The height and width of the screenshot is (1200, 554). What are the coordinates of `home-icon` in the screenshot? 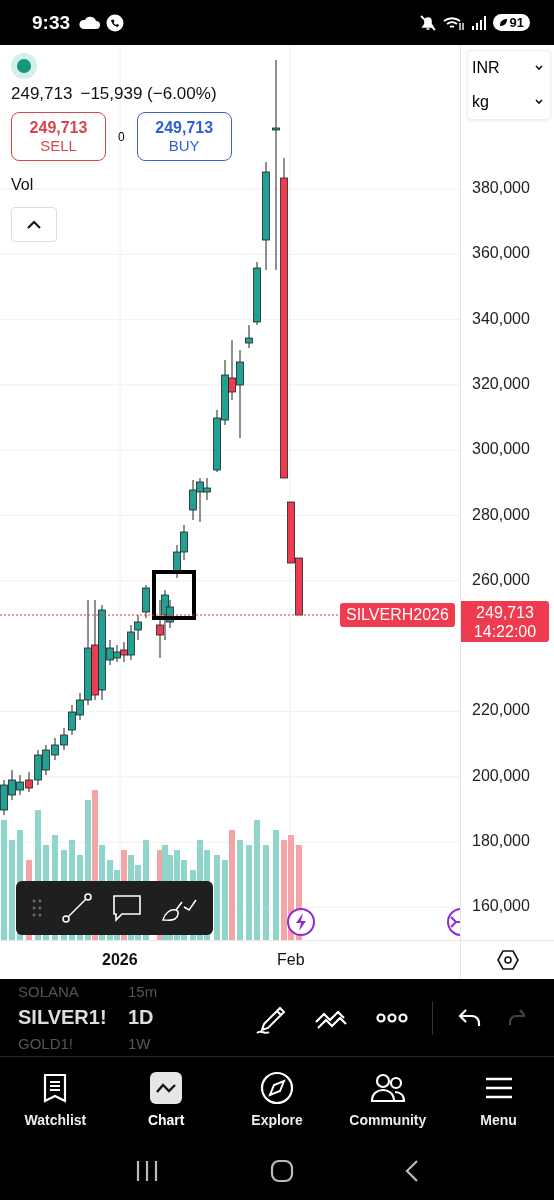 It's located at (282, 1171).